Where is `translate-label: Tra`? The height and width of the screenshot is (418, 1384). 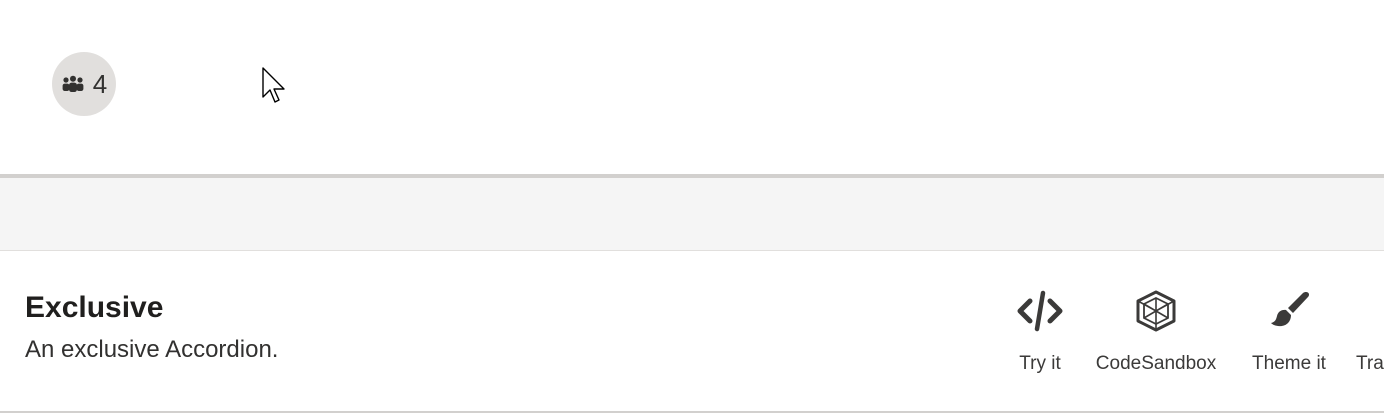
translate-label: Tra is located at coordinates (1370, 363).